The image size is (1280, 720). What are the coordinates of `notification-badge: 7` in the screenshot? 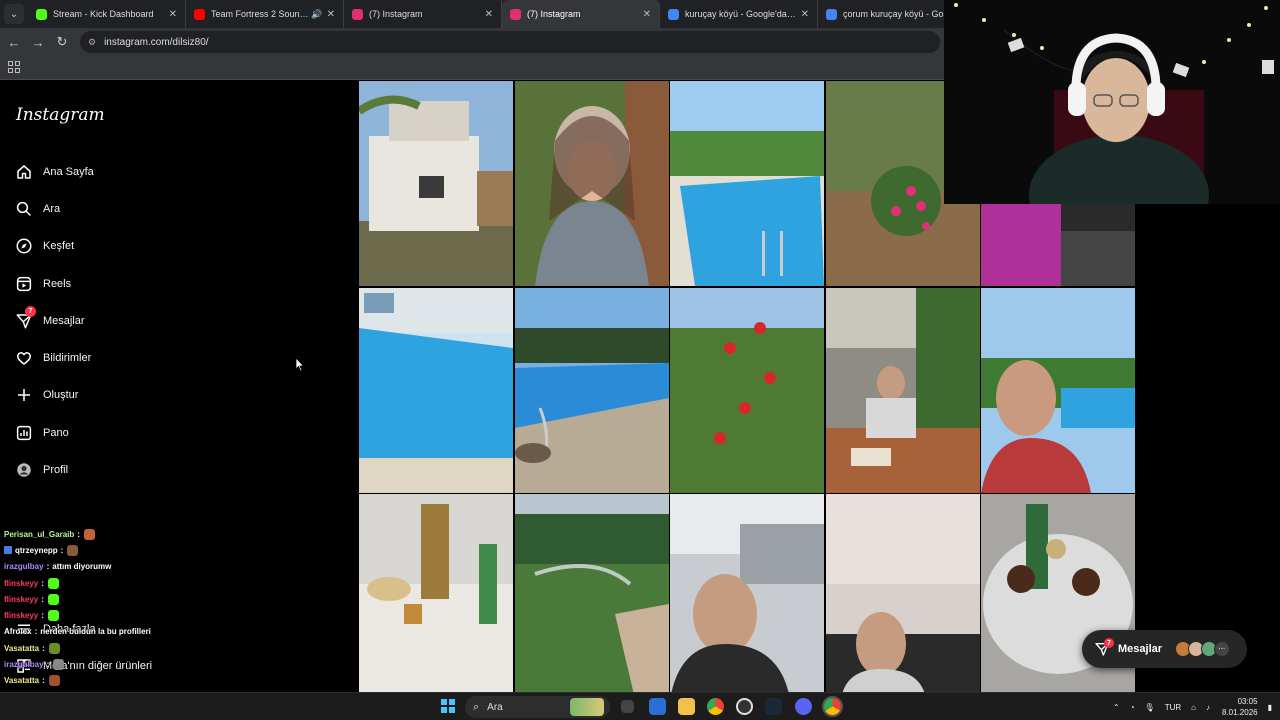 It's located at (30, 312).